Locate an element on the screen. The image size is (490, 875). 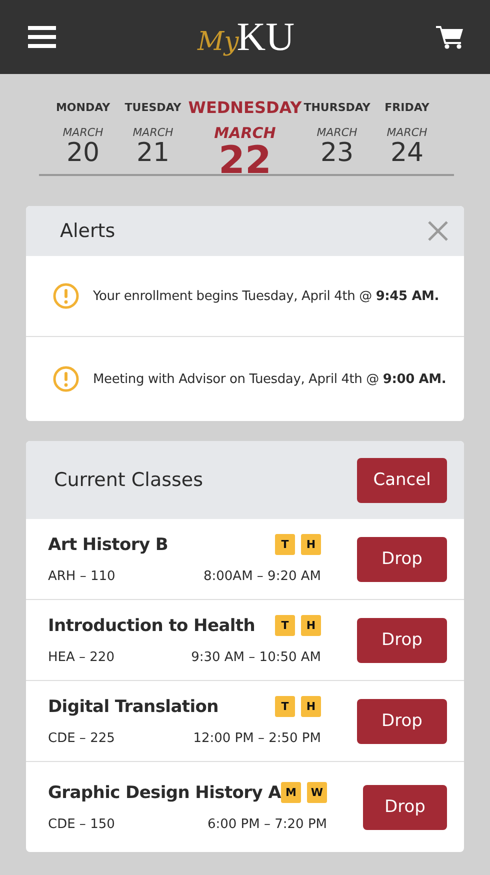
weekday-label: TUESDAY is located at coordinates (153, 108).